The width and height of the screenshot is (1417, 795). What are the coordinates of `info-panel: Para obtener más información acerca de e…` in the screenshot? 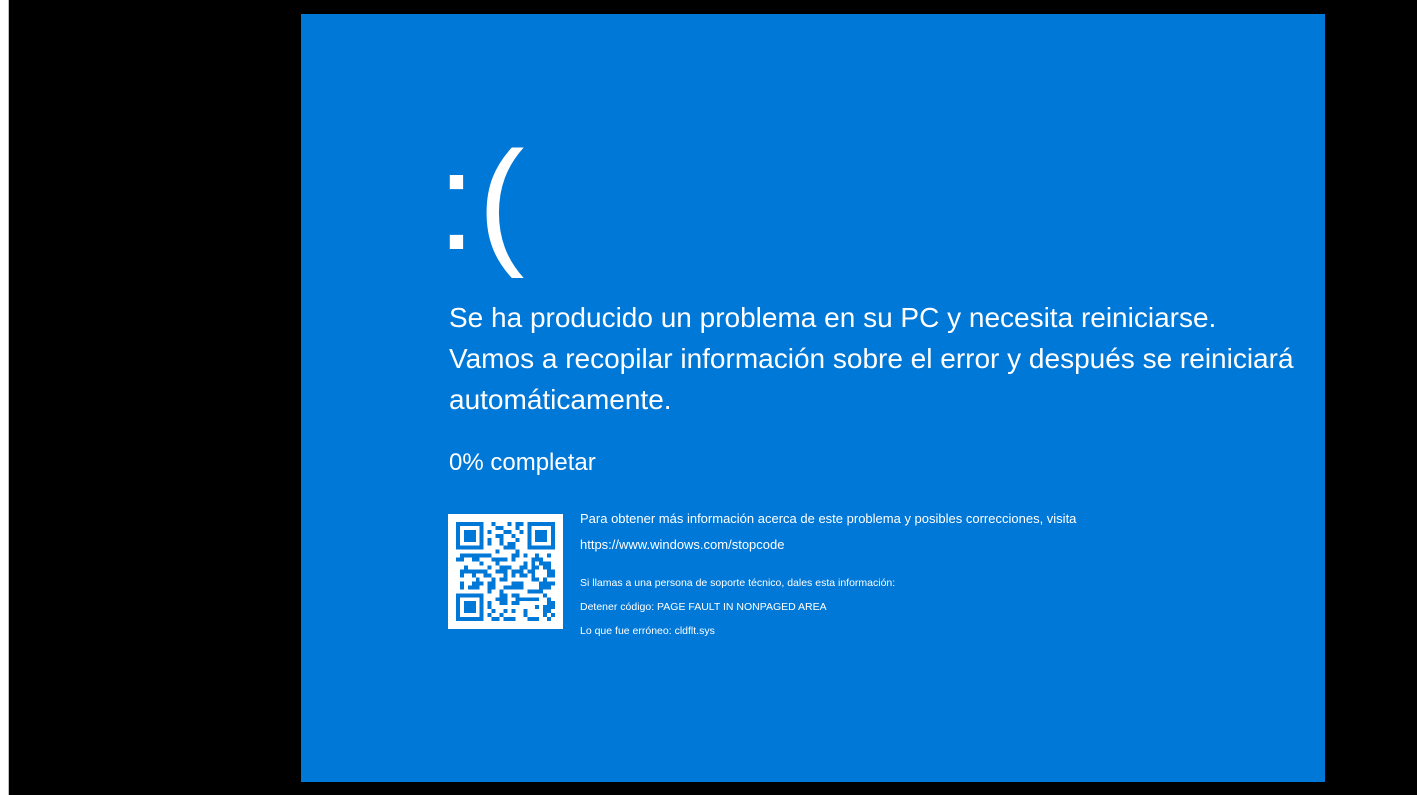 It's located at (930, 574).